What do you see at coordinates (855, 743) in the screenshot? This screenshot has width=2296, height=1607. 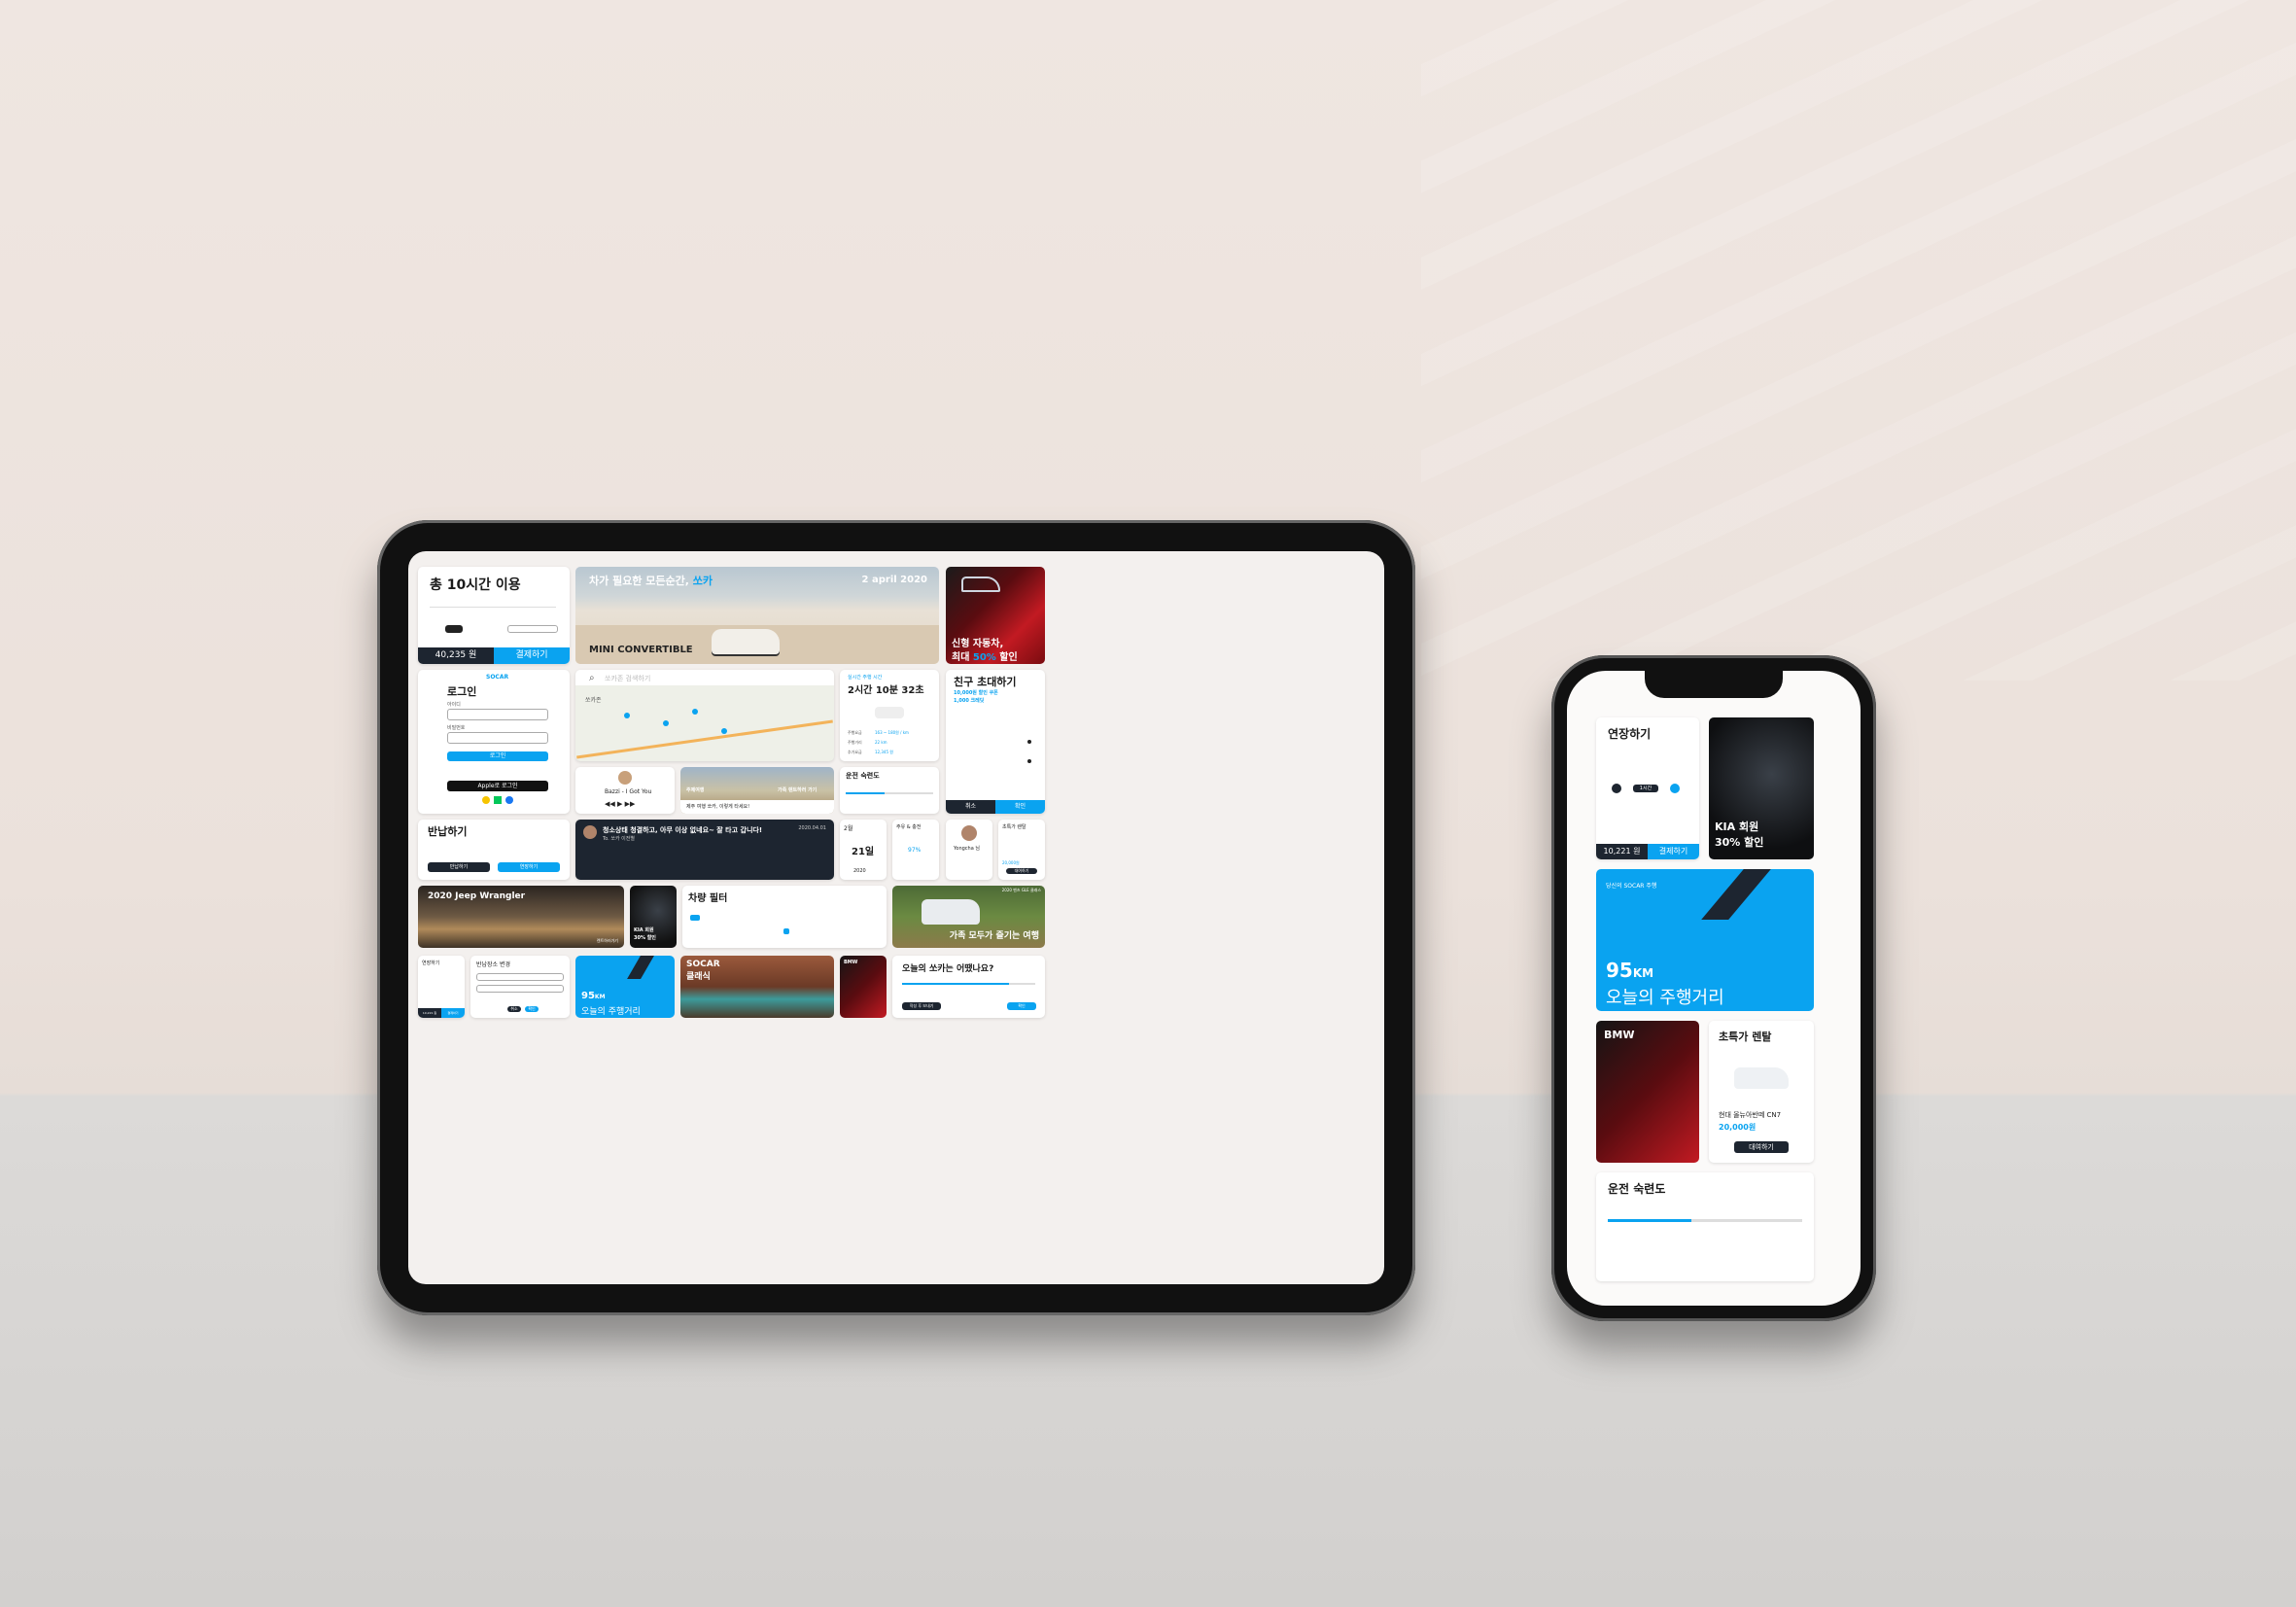 I see `distance-label: 주행거리` at bounding box center [855, 743].